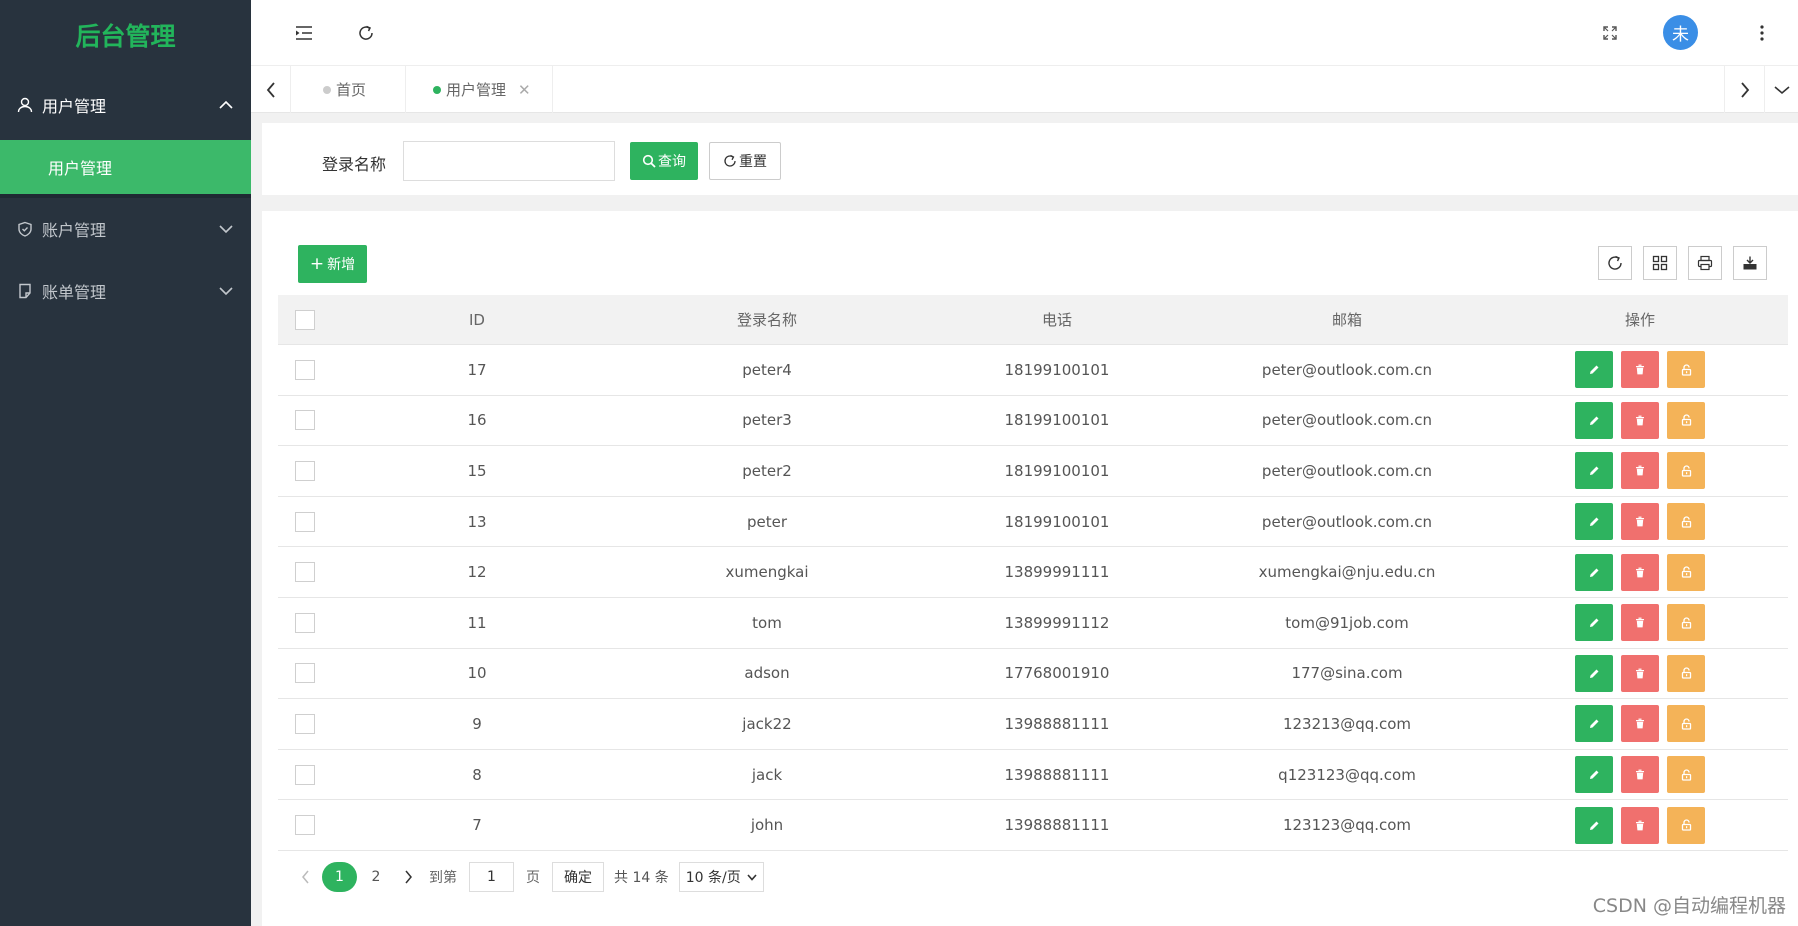 The width and height of the screenshot is (1798, 926). Describe the element at coordinates (125, 291) in the screenshot. I see `sidebar-item-bill-management: 账单管理` at that location.